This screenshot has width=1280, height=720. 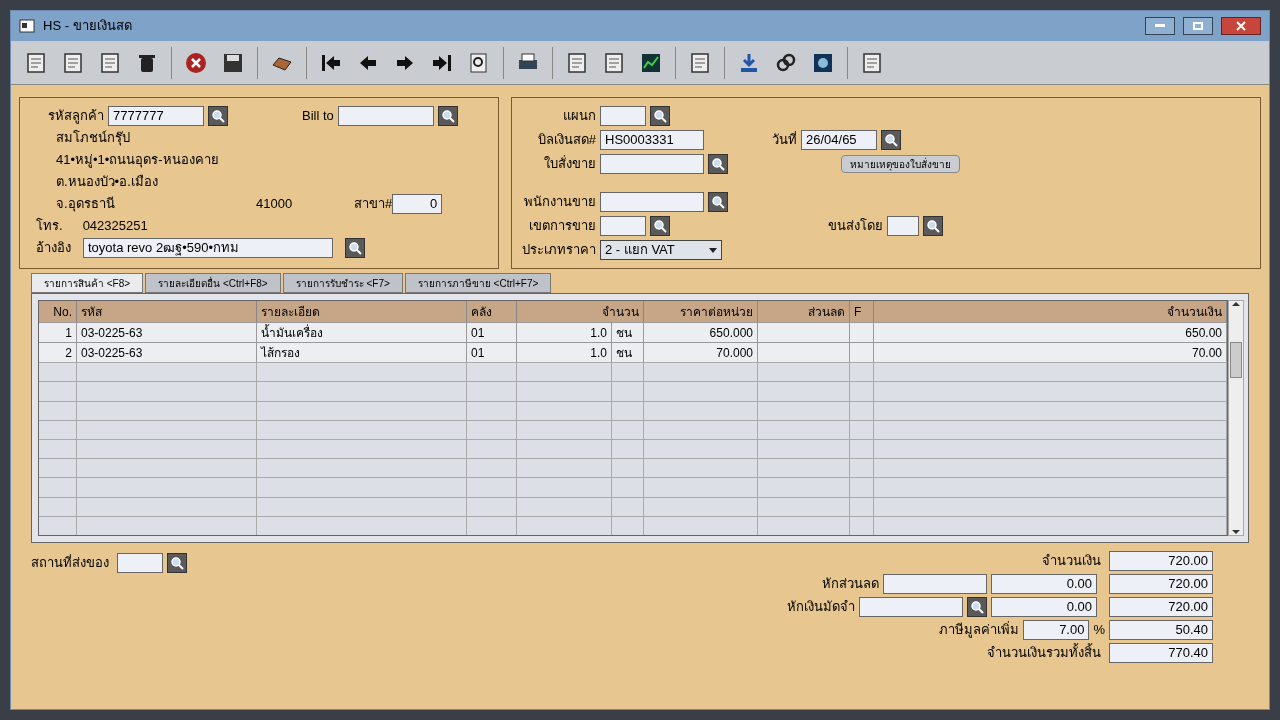 I want to click on field-label: สาขา#, so click(x=373, y=204).